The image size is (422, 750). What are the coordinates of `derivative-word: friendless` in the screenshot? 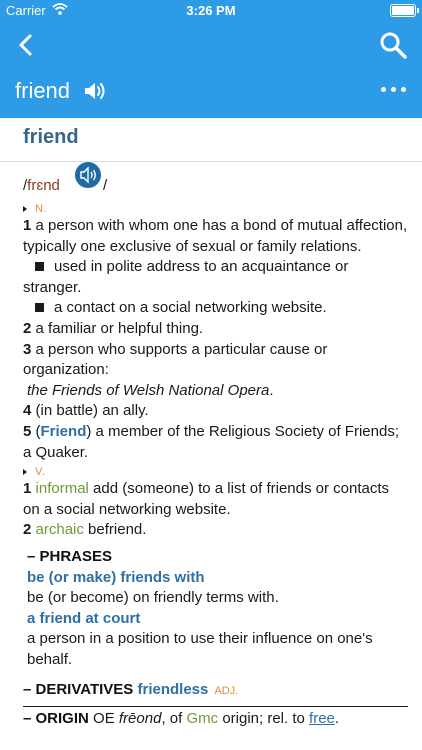 It's located at (173, 690).